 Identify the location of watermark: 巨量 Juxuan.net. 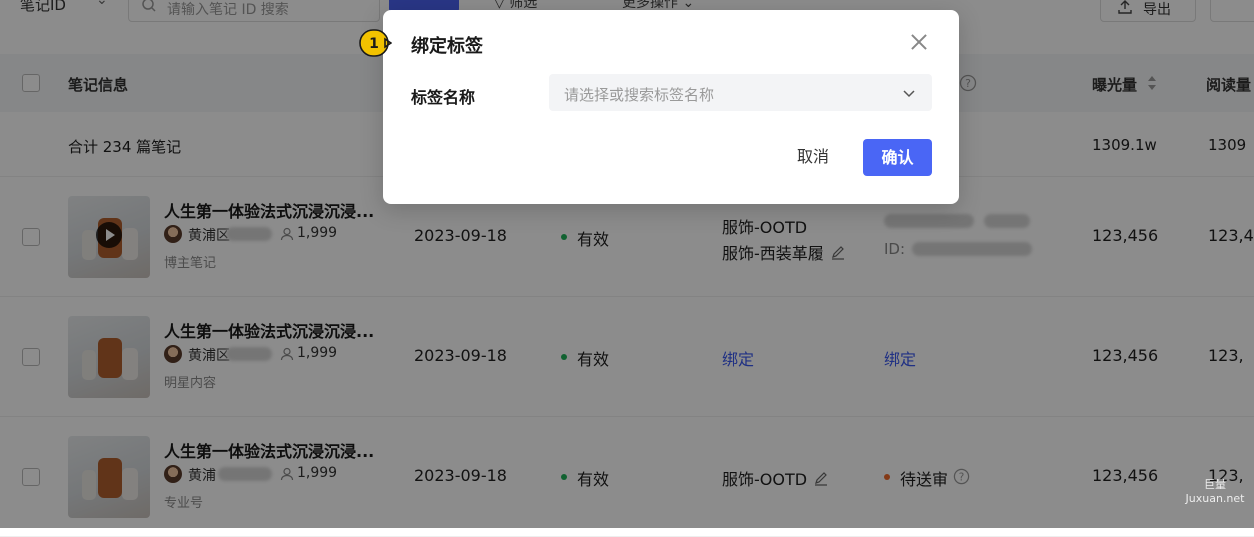
(1215, 492).